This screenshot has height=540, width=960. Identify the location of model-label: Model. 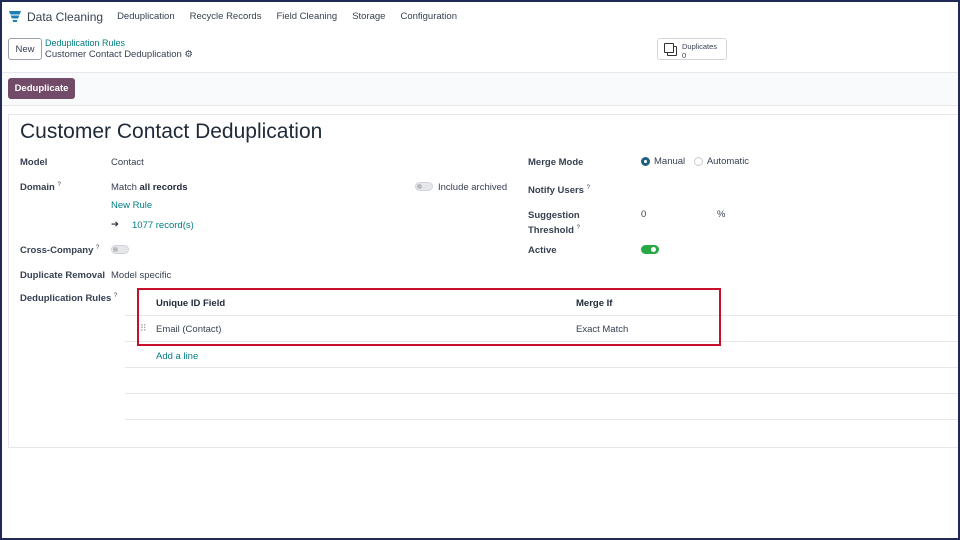
(34, 162).